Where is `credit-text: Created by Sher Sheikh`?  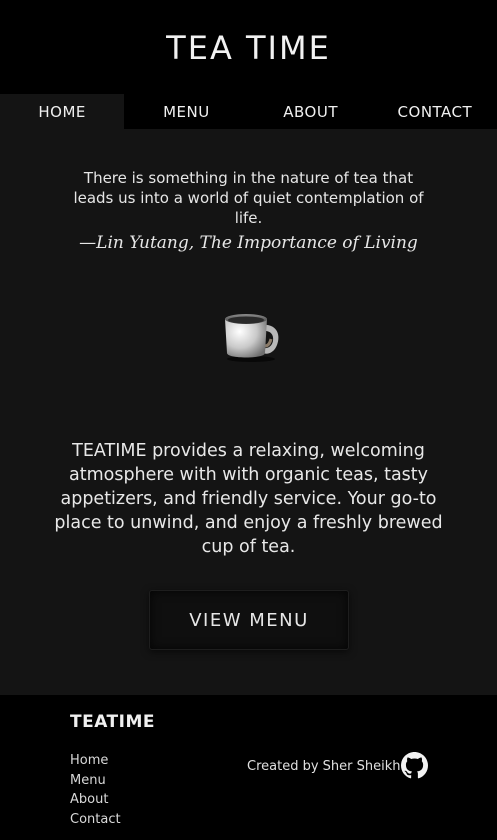 credit-text: Created by Sher Sheikh is located at coordinates (324, 766).